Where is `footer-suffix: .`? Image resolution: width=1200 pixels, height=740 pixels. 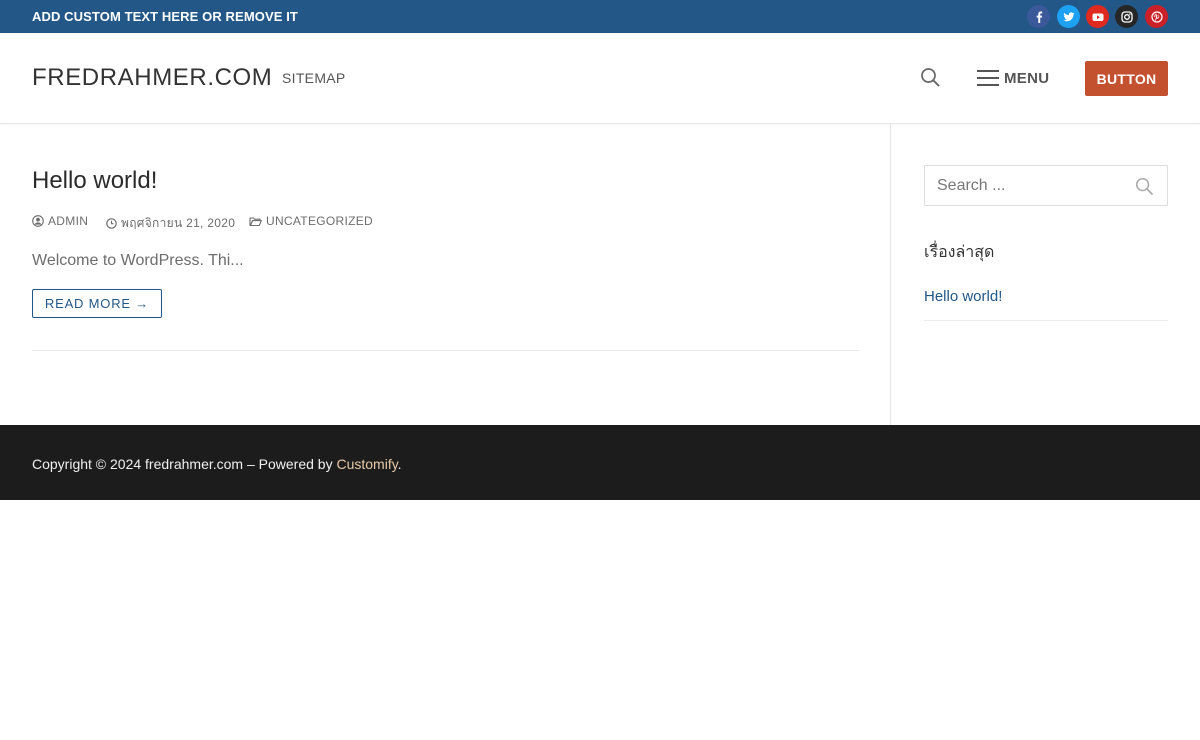 footer-suffix: . is located at coordinates (399, 464).